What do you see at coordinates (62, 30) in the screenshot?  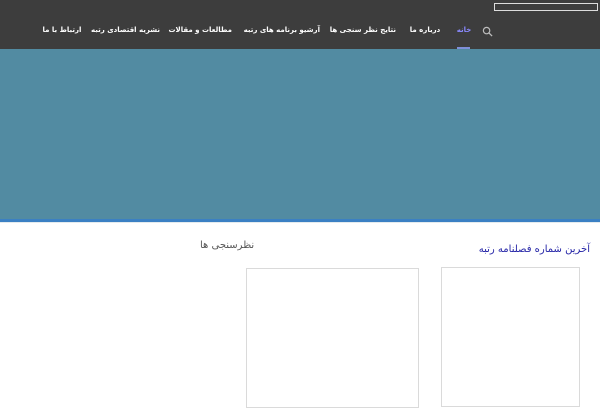 I see `nav-contact-us: ارتباط با ما` at bounding box center [62, 30].